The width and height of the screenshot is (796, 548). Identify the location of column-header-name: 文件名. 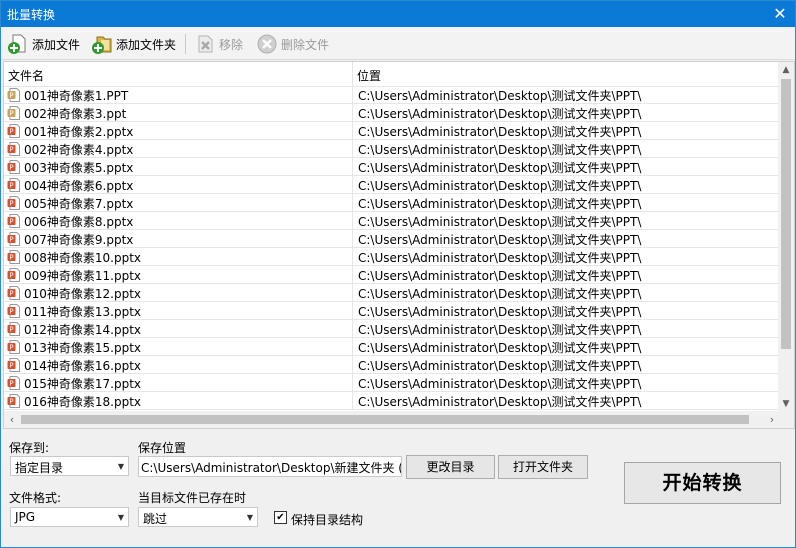
(26, 75).